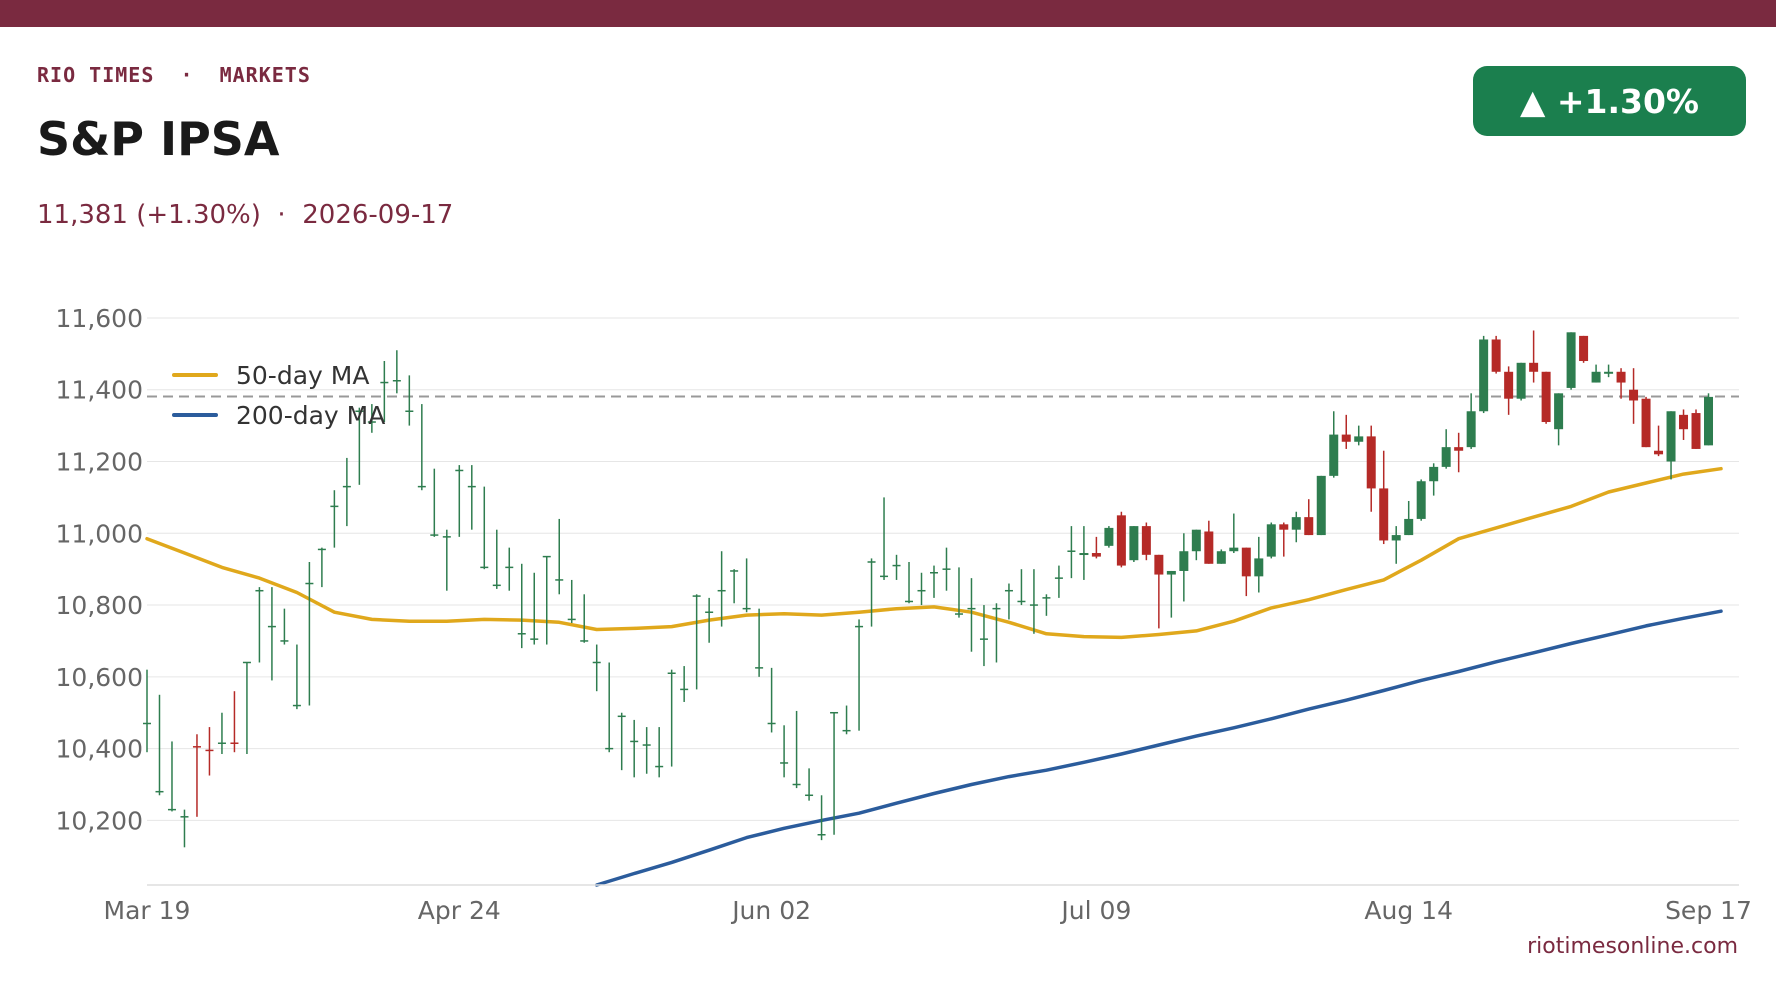  I want to click on y-tick-label: 11,400, so click(99, 390).